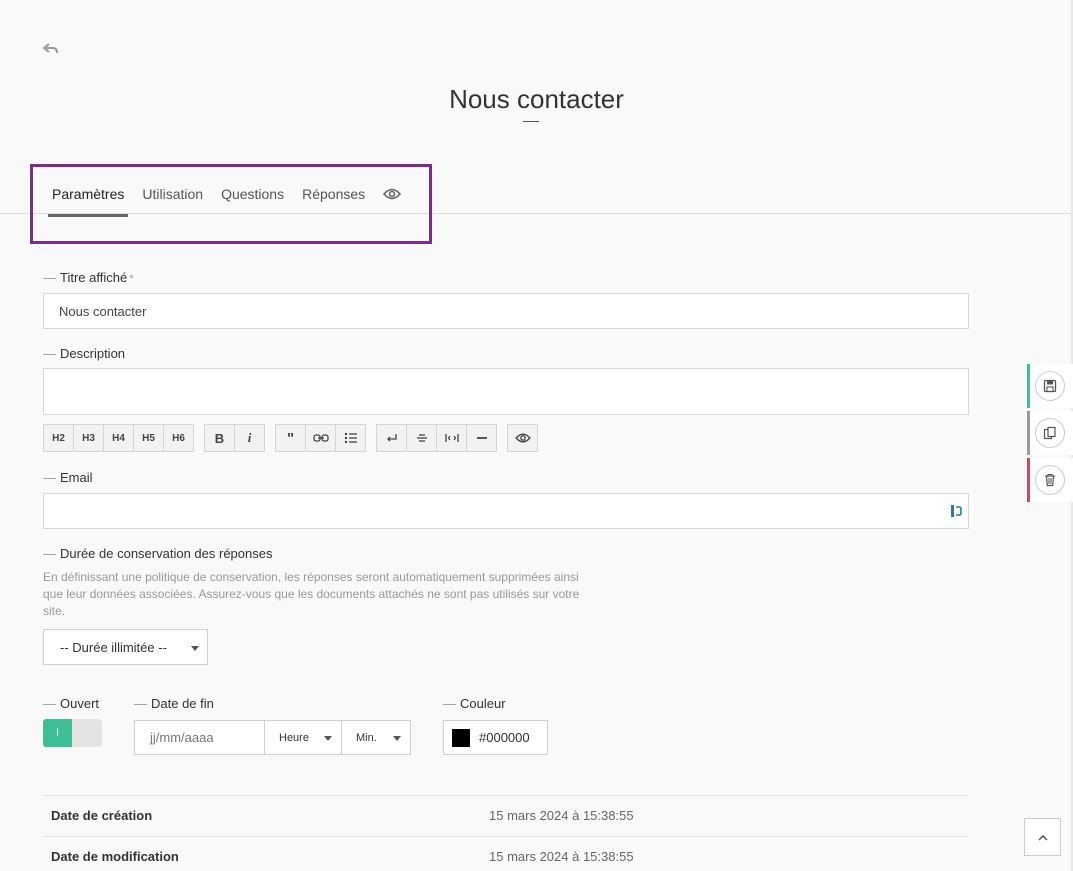 This screenshot has width=1073, height=871. What do you see at coordinates (174, 703) in the screenshot?
I see `end-date-label: — Date de fin` at bounding box center [174, 703].